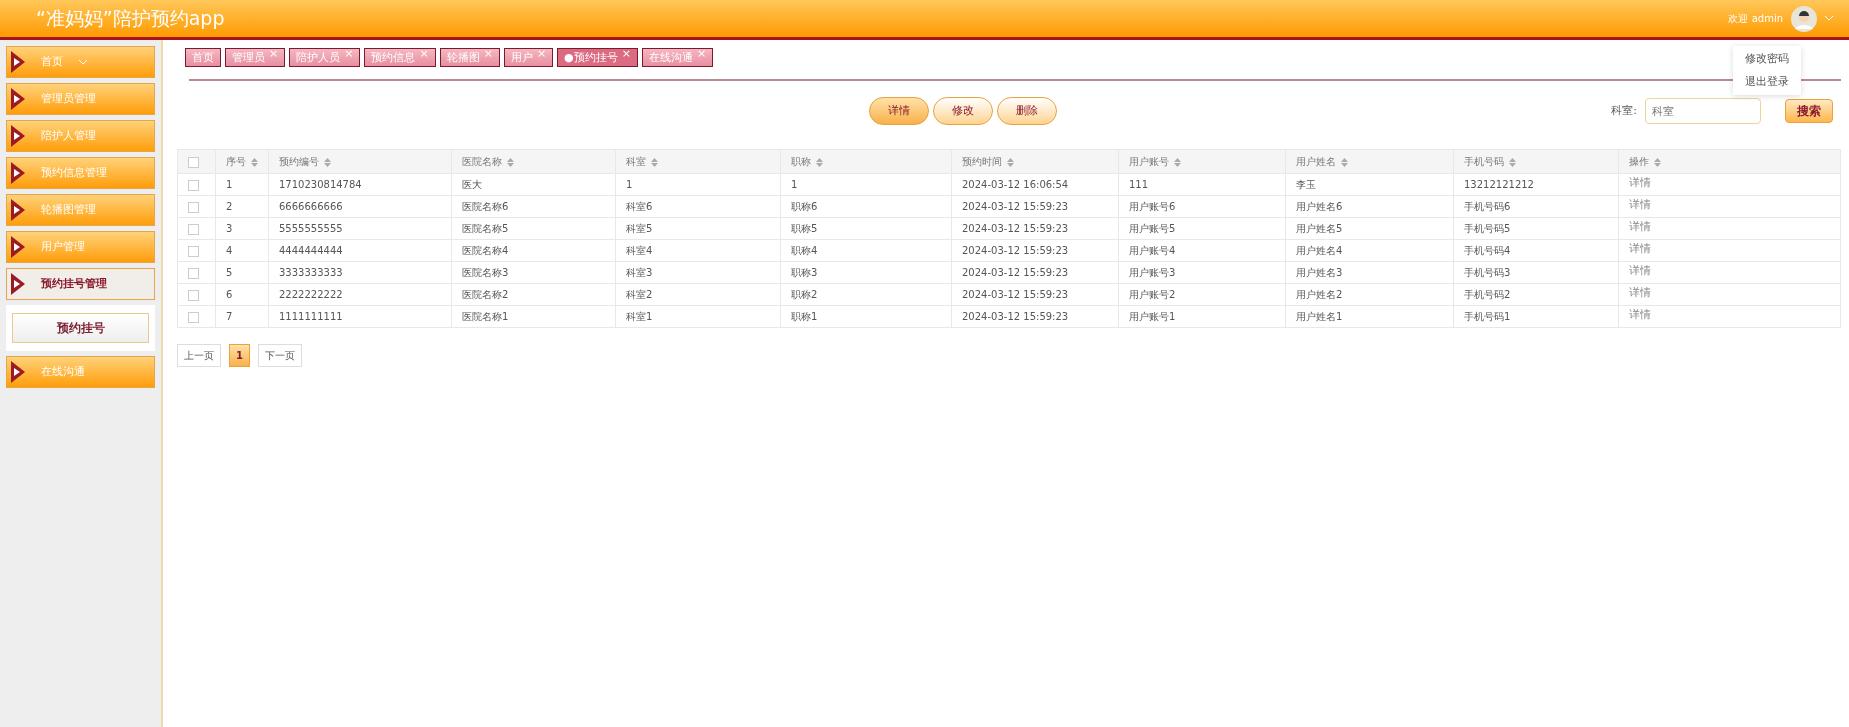 The width and height of the screenshot is (1849, 727). Describe the element at coordinates (229, 228) in the screenshot. I see `table-cell: 3` at that location.